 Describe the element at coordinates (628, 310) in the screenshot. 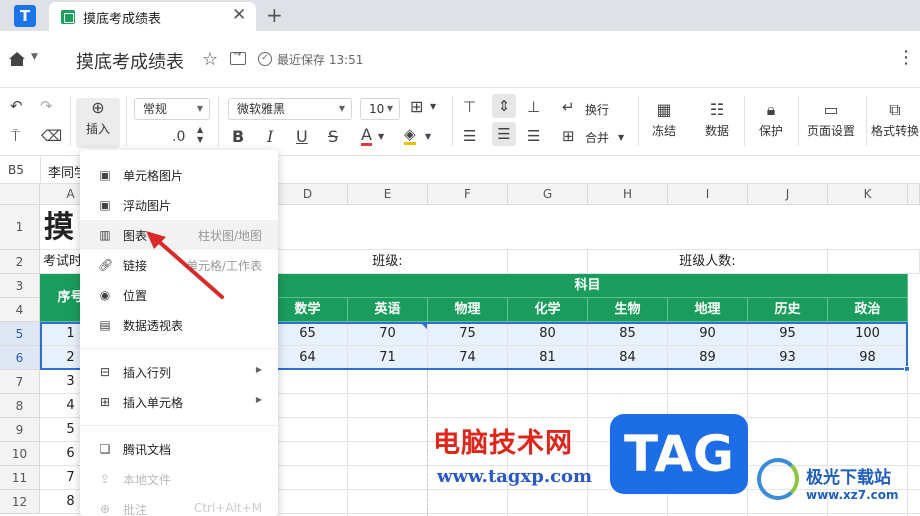

I see `subject-header: 生物` at that location.